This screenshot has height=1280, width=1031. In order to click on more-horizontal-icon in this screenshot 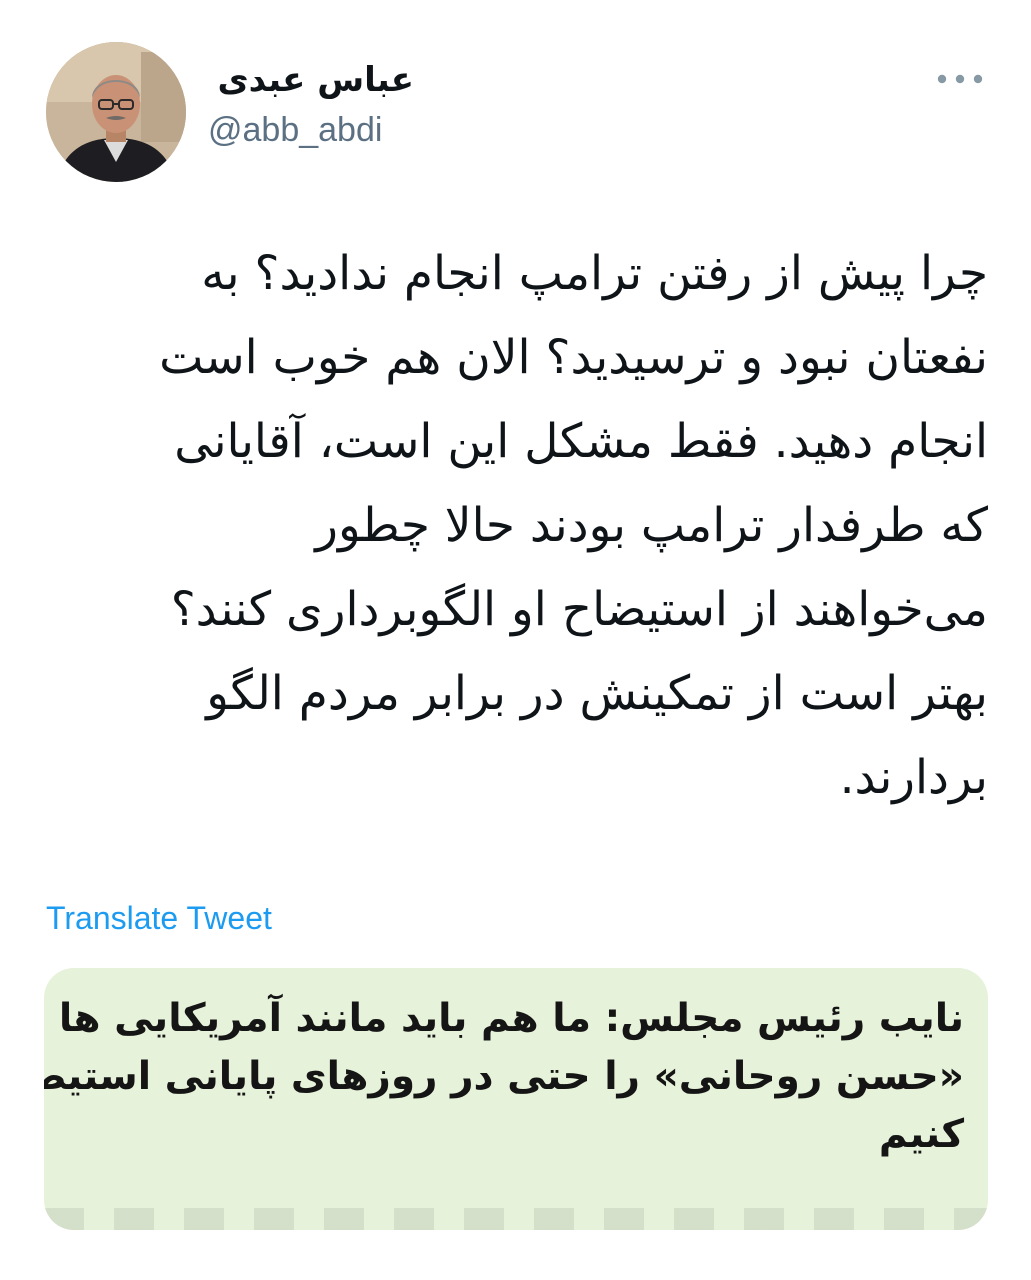, I will do `click(960, 79)`.